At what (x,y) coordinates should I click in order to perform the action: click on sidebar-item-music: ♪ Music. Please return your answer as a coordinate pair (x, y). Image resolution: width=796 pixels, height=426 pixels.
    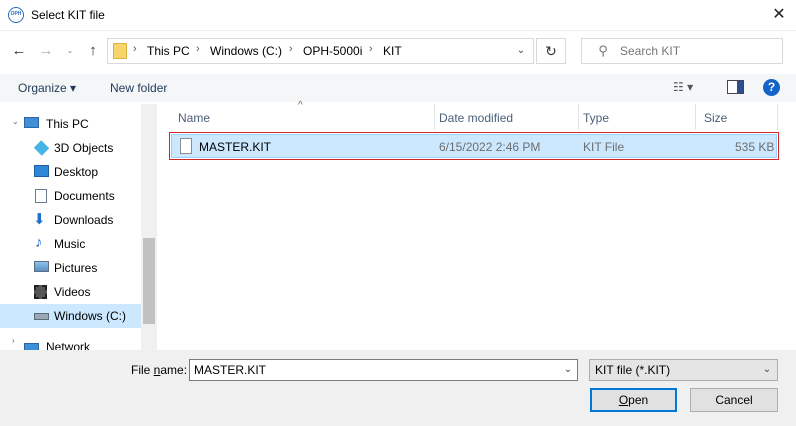
    Looking at the image, I should click on (70, 244).